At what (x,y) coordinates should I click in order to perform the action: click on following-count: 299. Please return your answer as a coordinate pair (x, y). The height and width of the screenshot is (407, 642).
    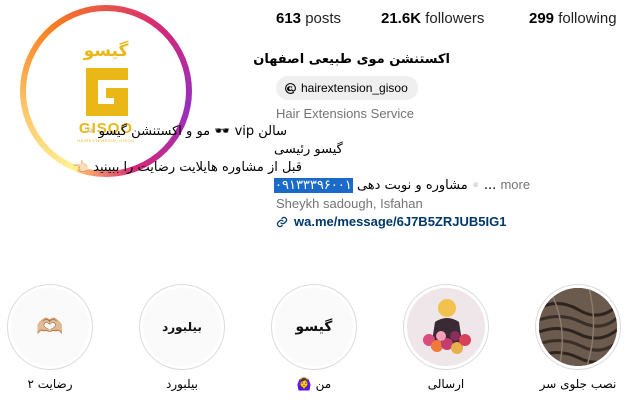
    Looking at the image, I should click on (542, 18).